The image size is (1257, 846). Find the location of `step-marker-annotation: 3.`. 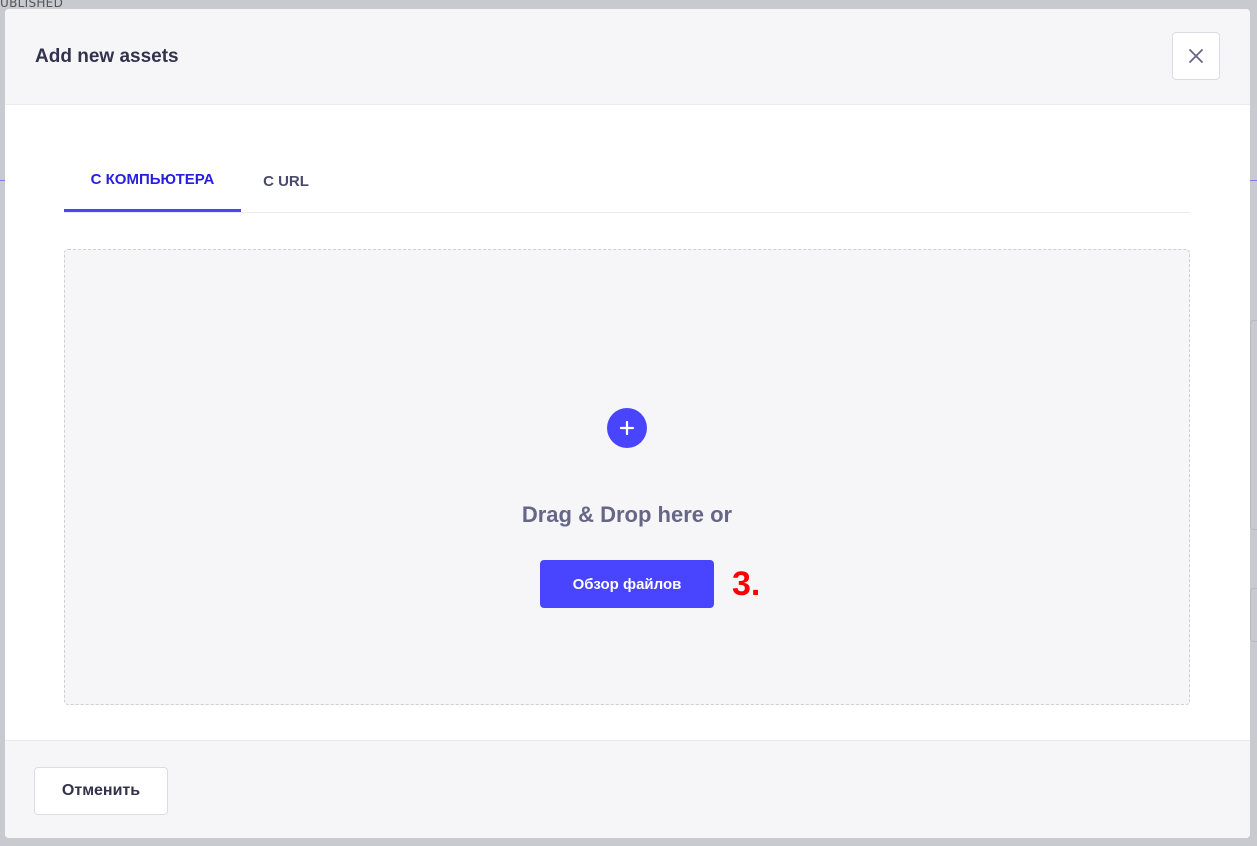

step-marker-annotation: 3. is located at coordinates (746, 584).